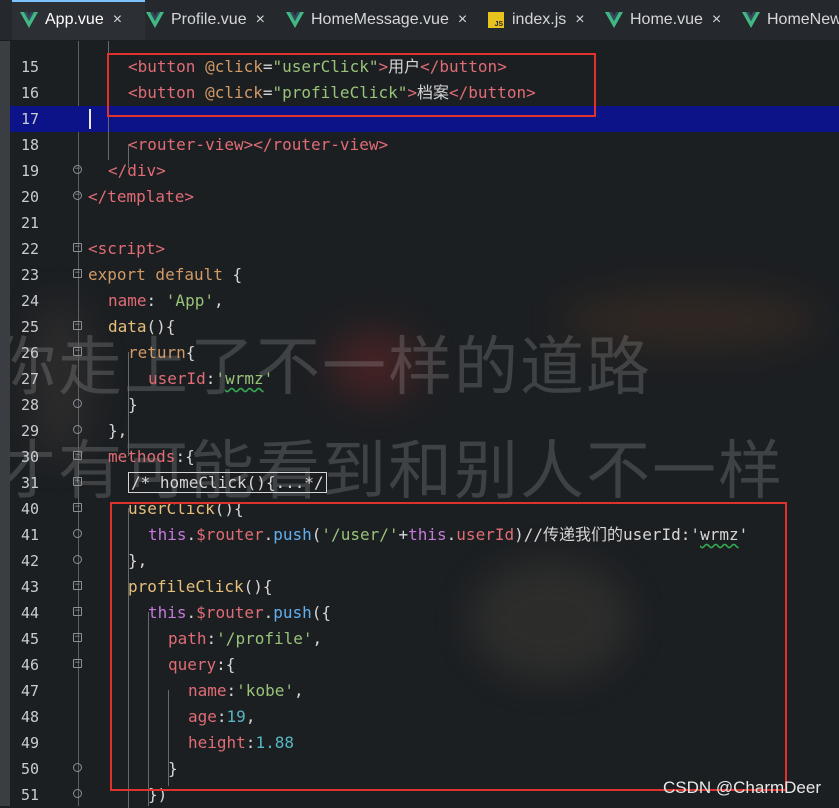  Describe the element at coordinates (30, 509) in the screenshot. I see `line-number: 40` at that location.